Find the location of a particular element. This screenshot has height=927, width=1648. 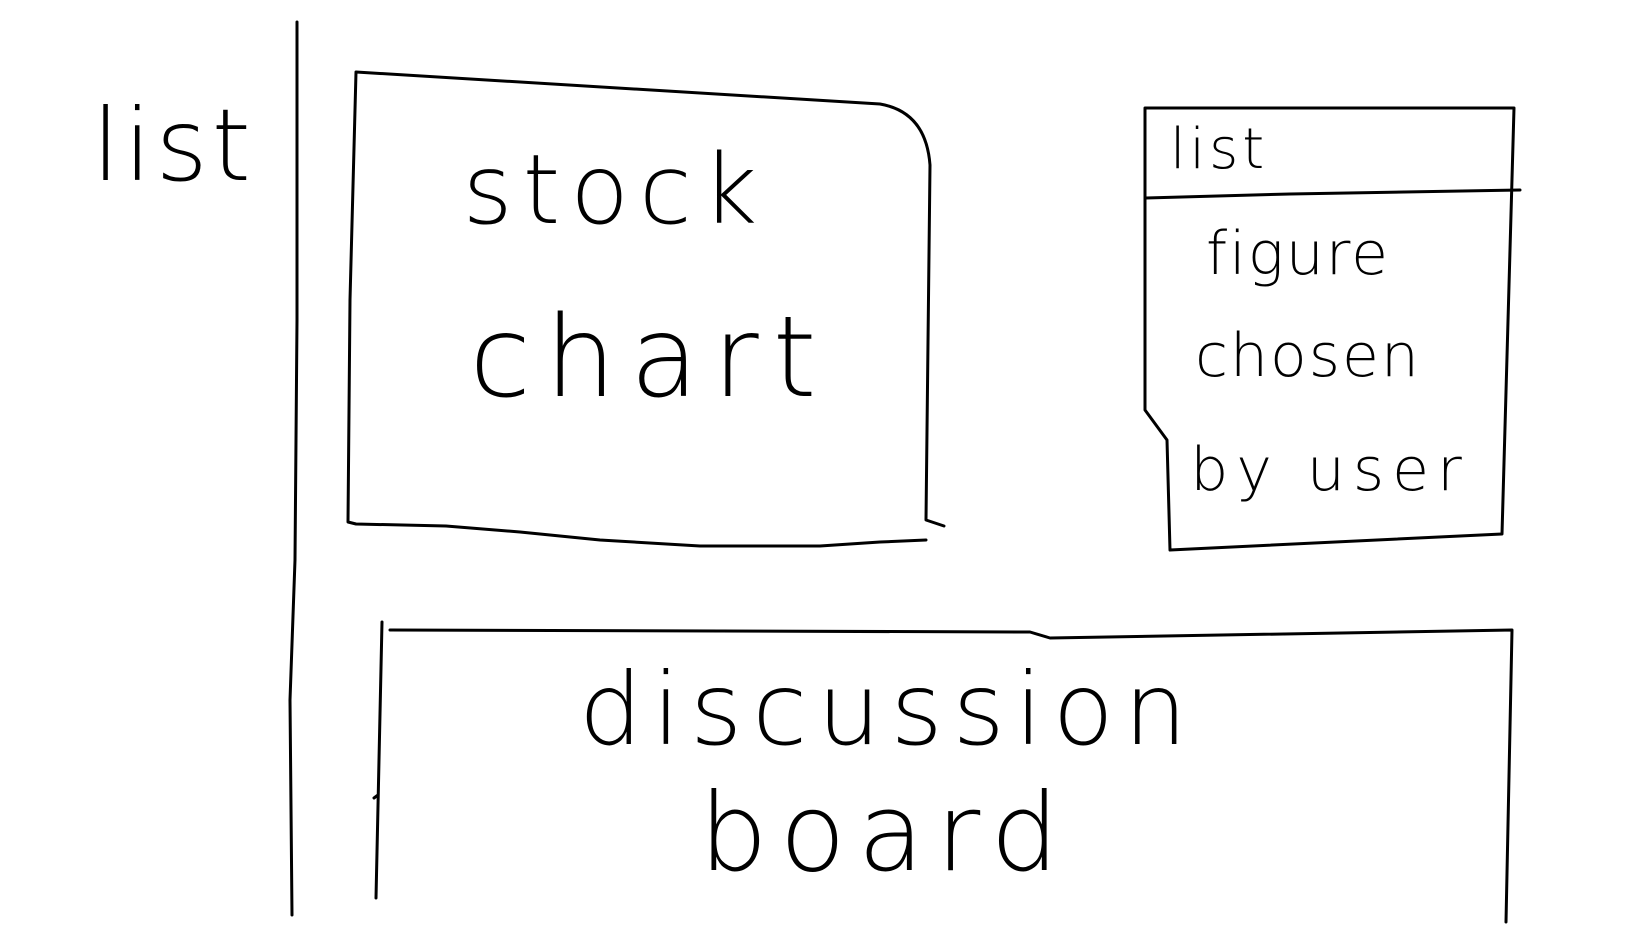

stock-chart-title: stock is located at coordinates (615, 190).